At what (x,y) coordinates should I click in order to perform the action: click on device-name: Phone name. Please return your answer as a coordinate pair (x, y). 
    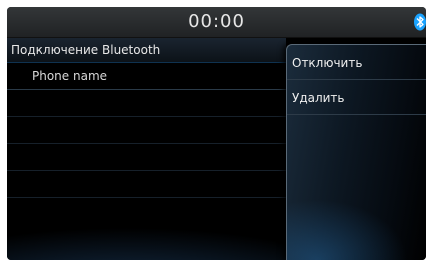
    Looking at the image, I should click on (70, 76).